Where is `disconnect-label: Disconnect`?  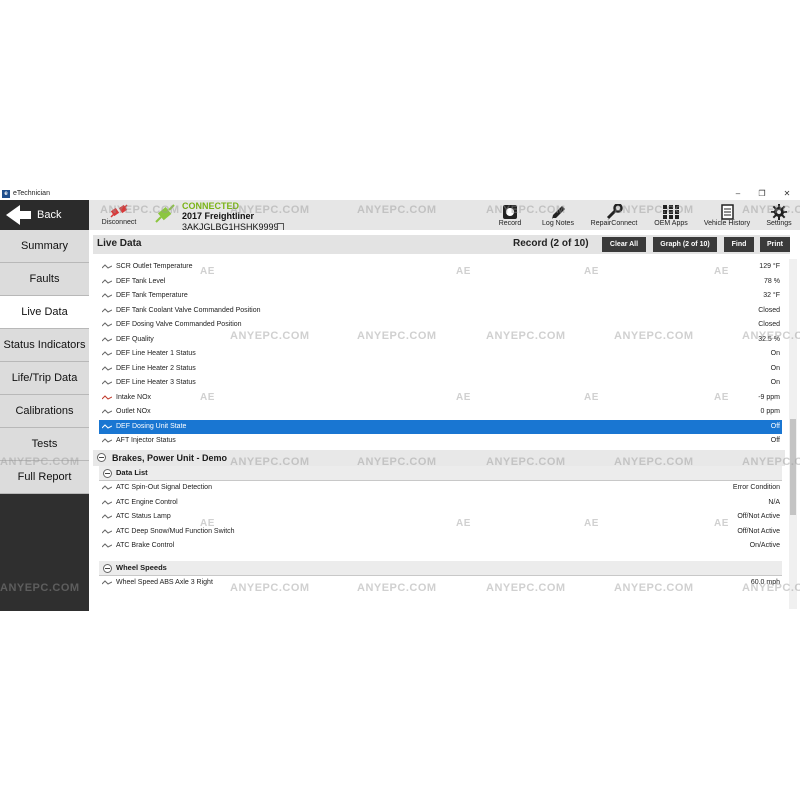
disconnect-label: Disconnect is located at coordinates (119, 222).